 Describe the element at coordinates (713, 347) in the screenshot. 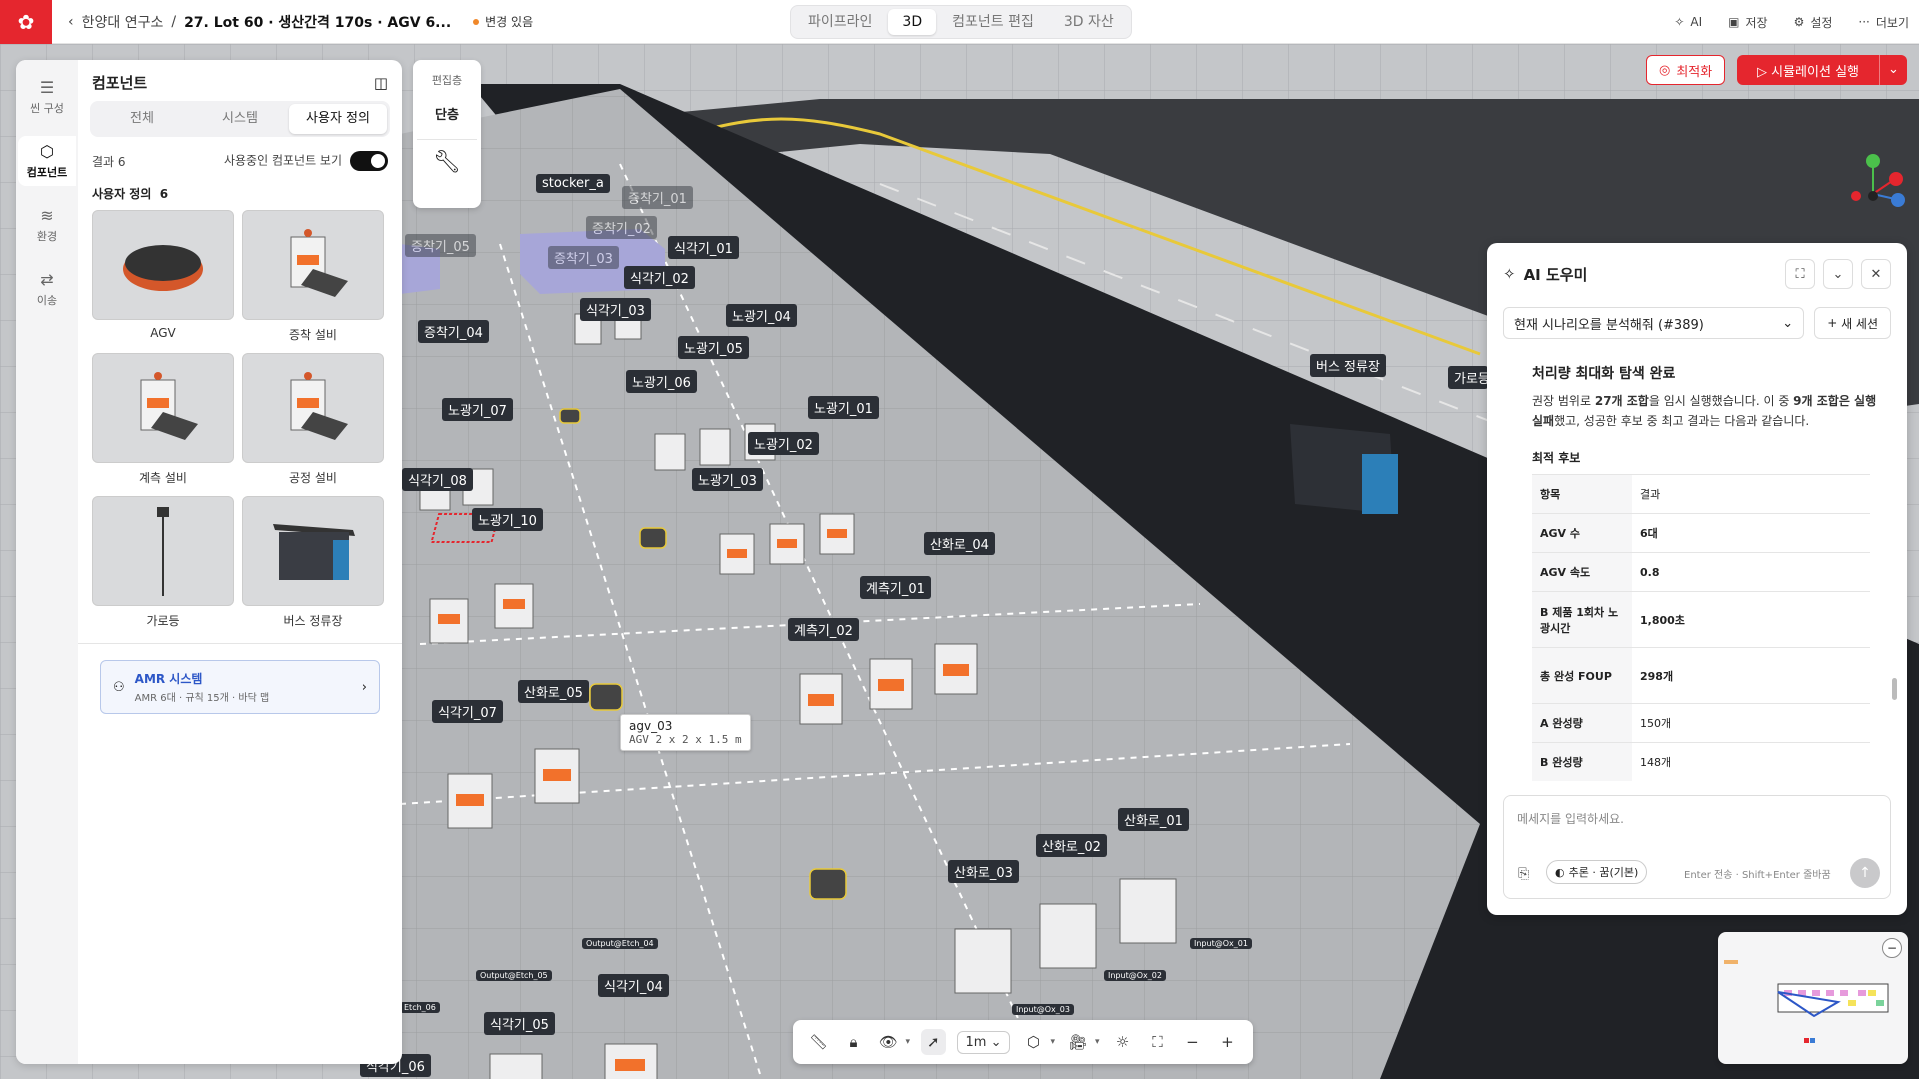

I see `scene-label: 노광기_05` at that location.